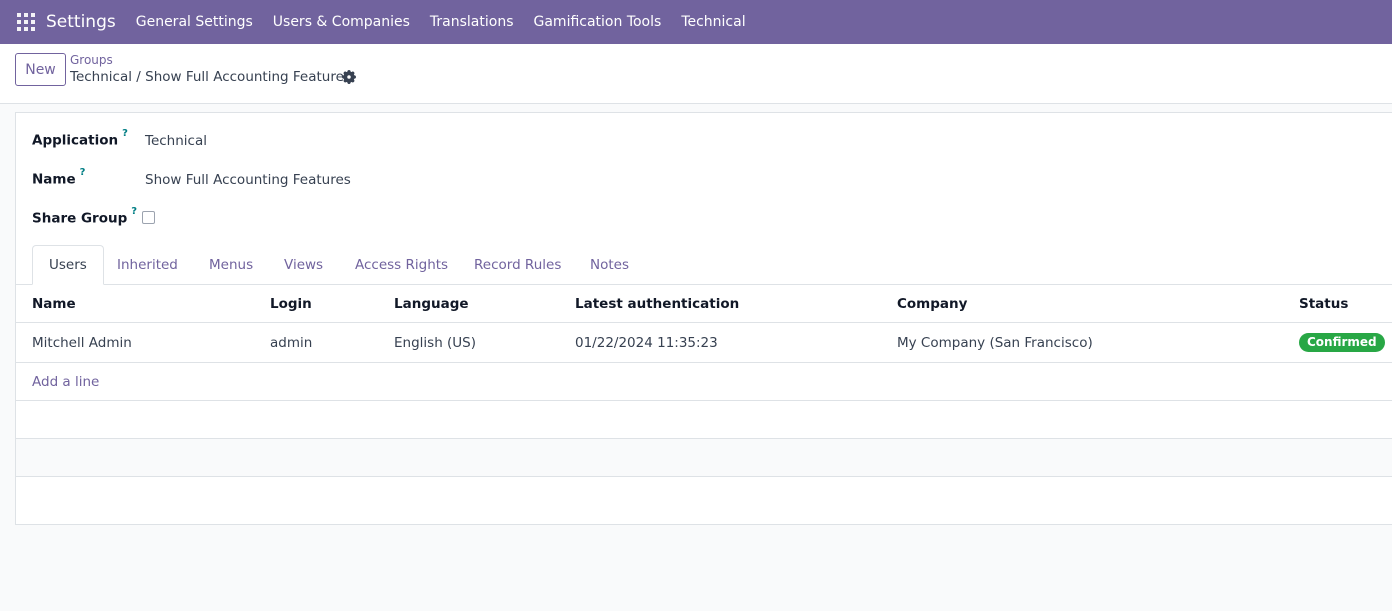 The image size is (1392, 611). Describe the element at coordinates (80, 138) in the screenshot. I see `application-label: Application?` at that location.